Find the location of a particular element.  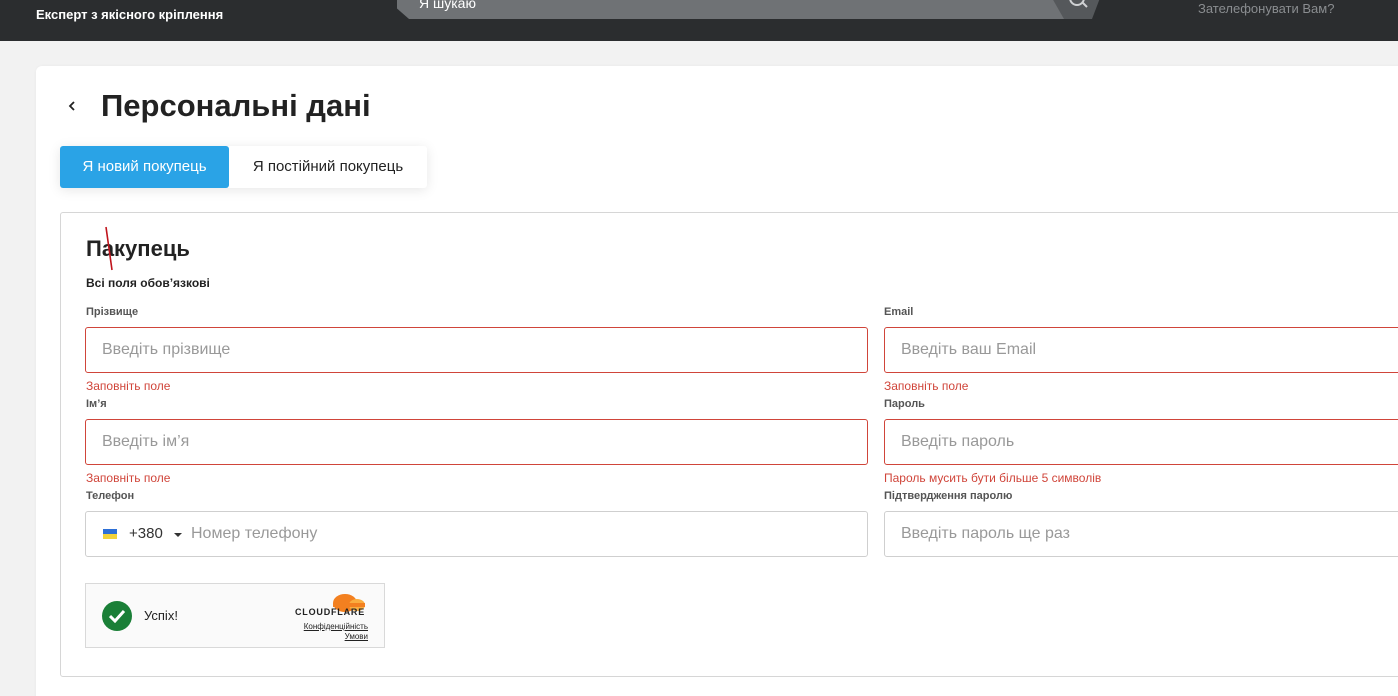

surname-placeholder: Введіть прізвище is located at coordinates (166, 349).